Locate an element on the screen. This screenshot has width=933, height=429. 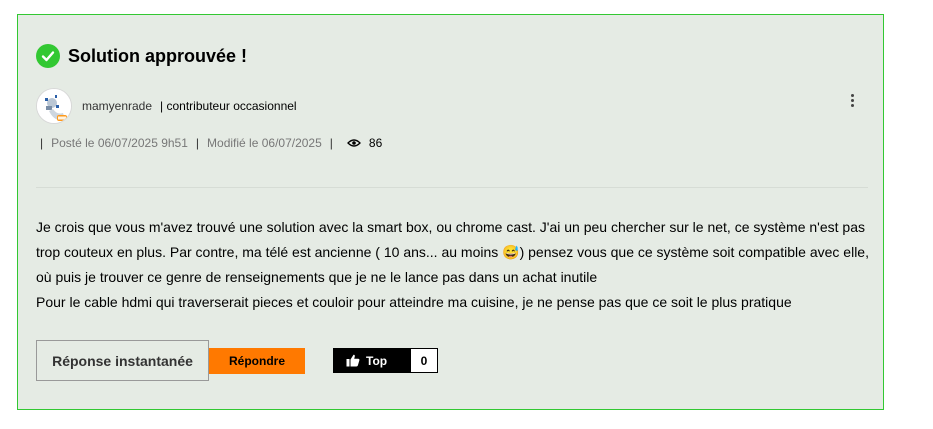
author-rank: contributeur occasionnel is located at coordinates (231, 106).